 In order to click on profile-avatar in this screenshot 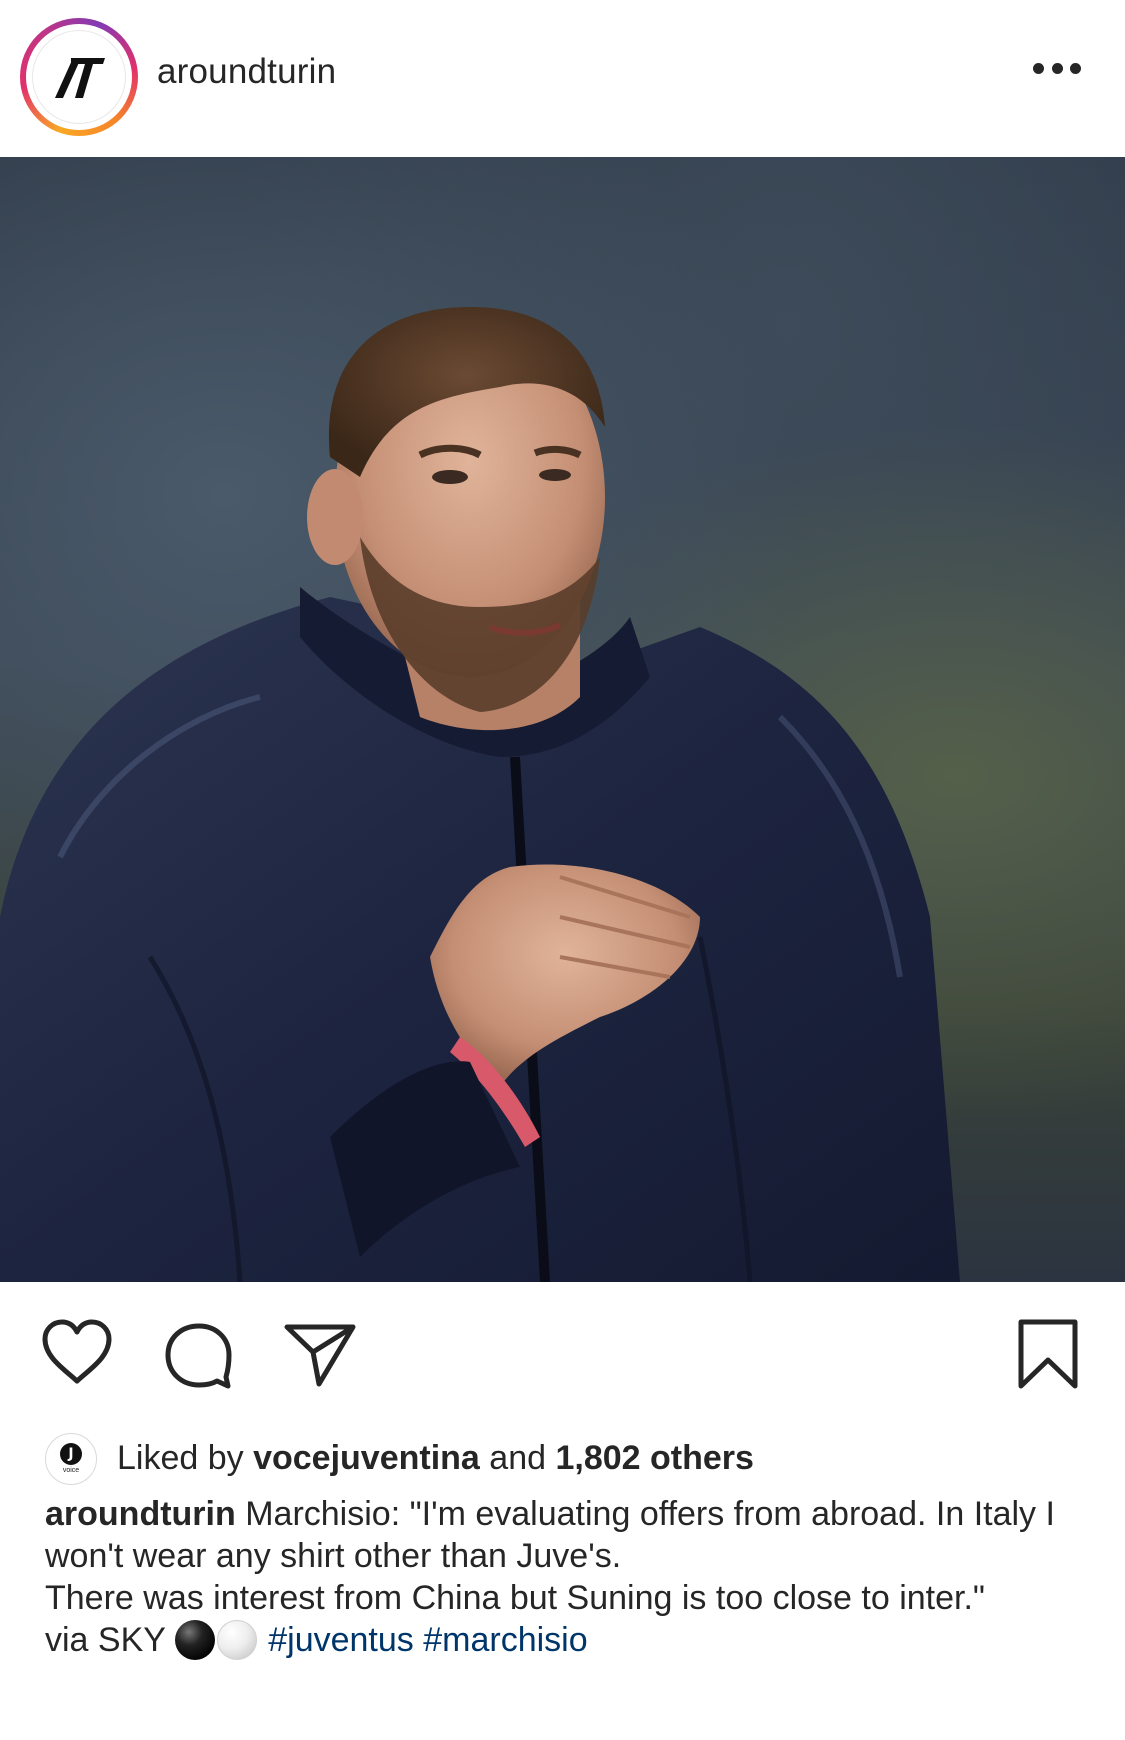, I will do `click(79, 77)`.